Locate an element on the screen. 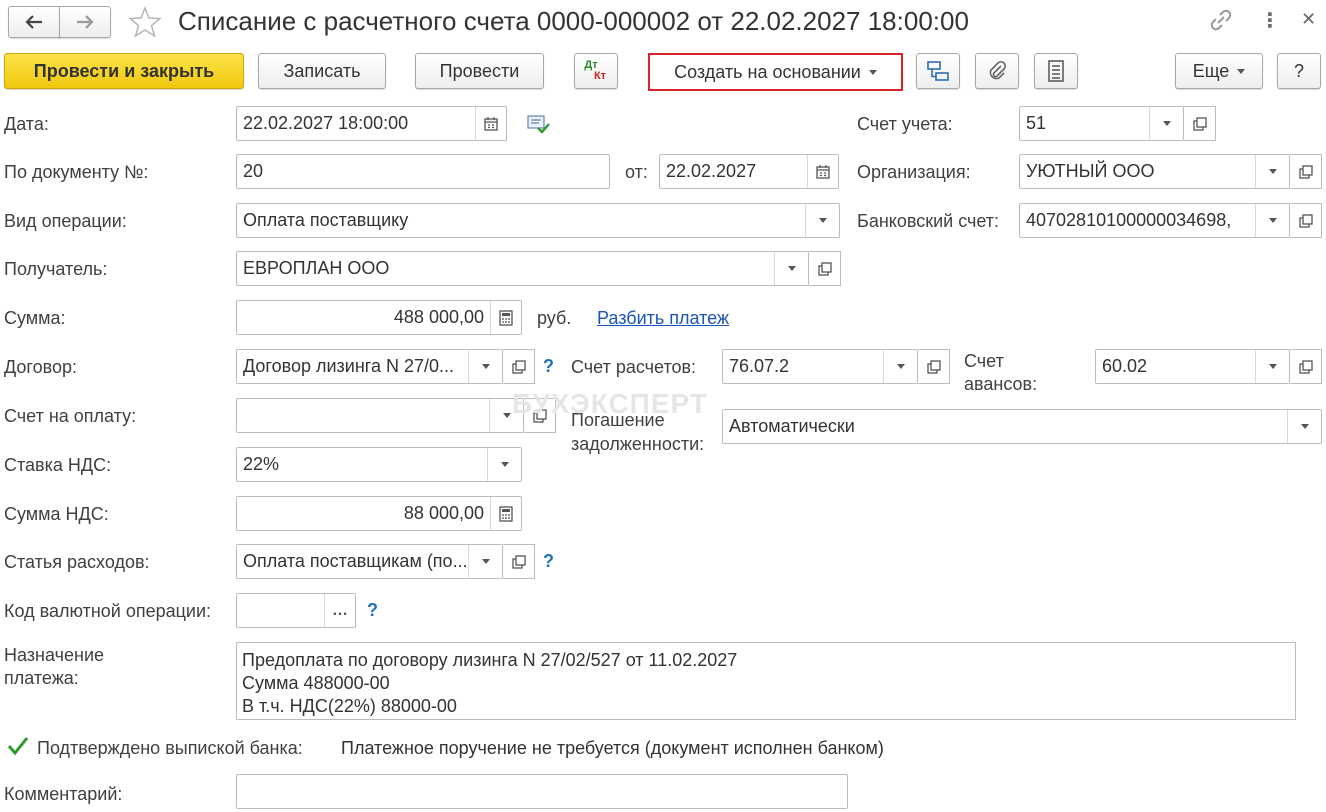 The width and height of the screenshot is (1326, 812). organization-select: УЮТНЫЙ ООО is located at coordinates (1154, 171).